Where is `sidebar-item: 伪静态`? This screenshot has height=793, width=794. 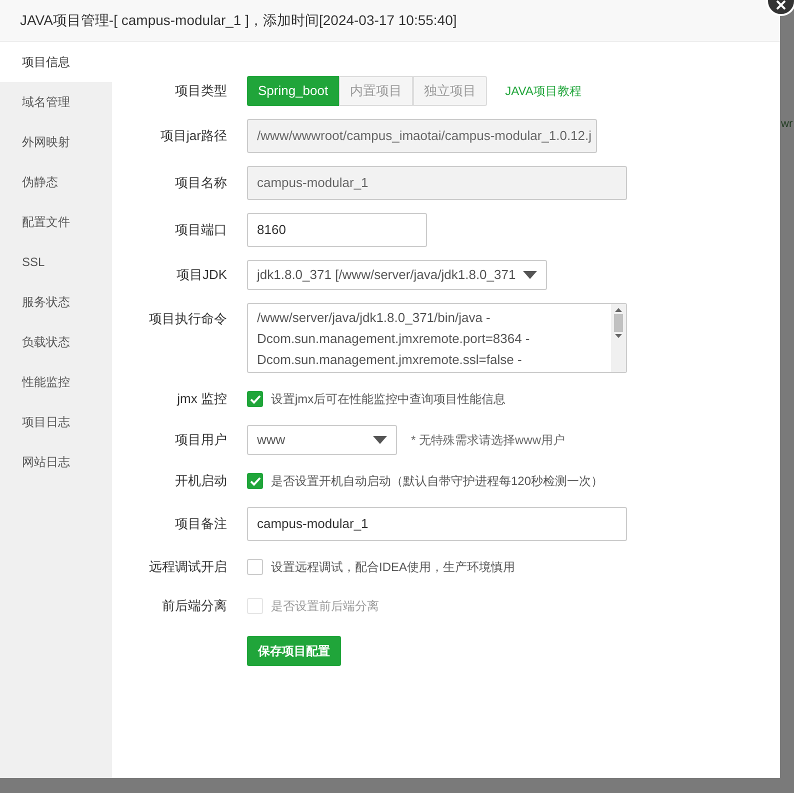 sidebar-item: 伪静态 is located at coordinates (56, 182).